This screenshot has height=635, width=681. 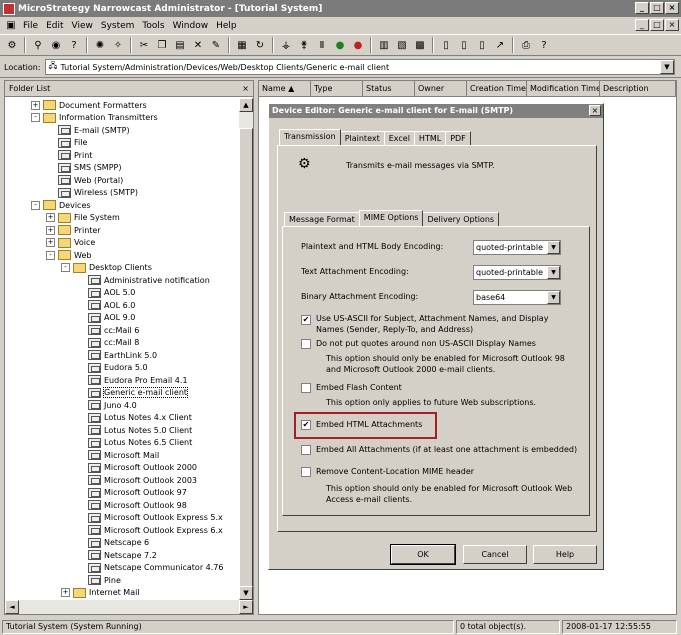 What do you see at coordinates (245, 88) in the screenshot?
I see `close-icon: ×` at bounding box center [245, 88].